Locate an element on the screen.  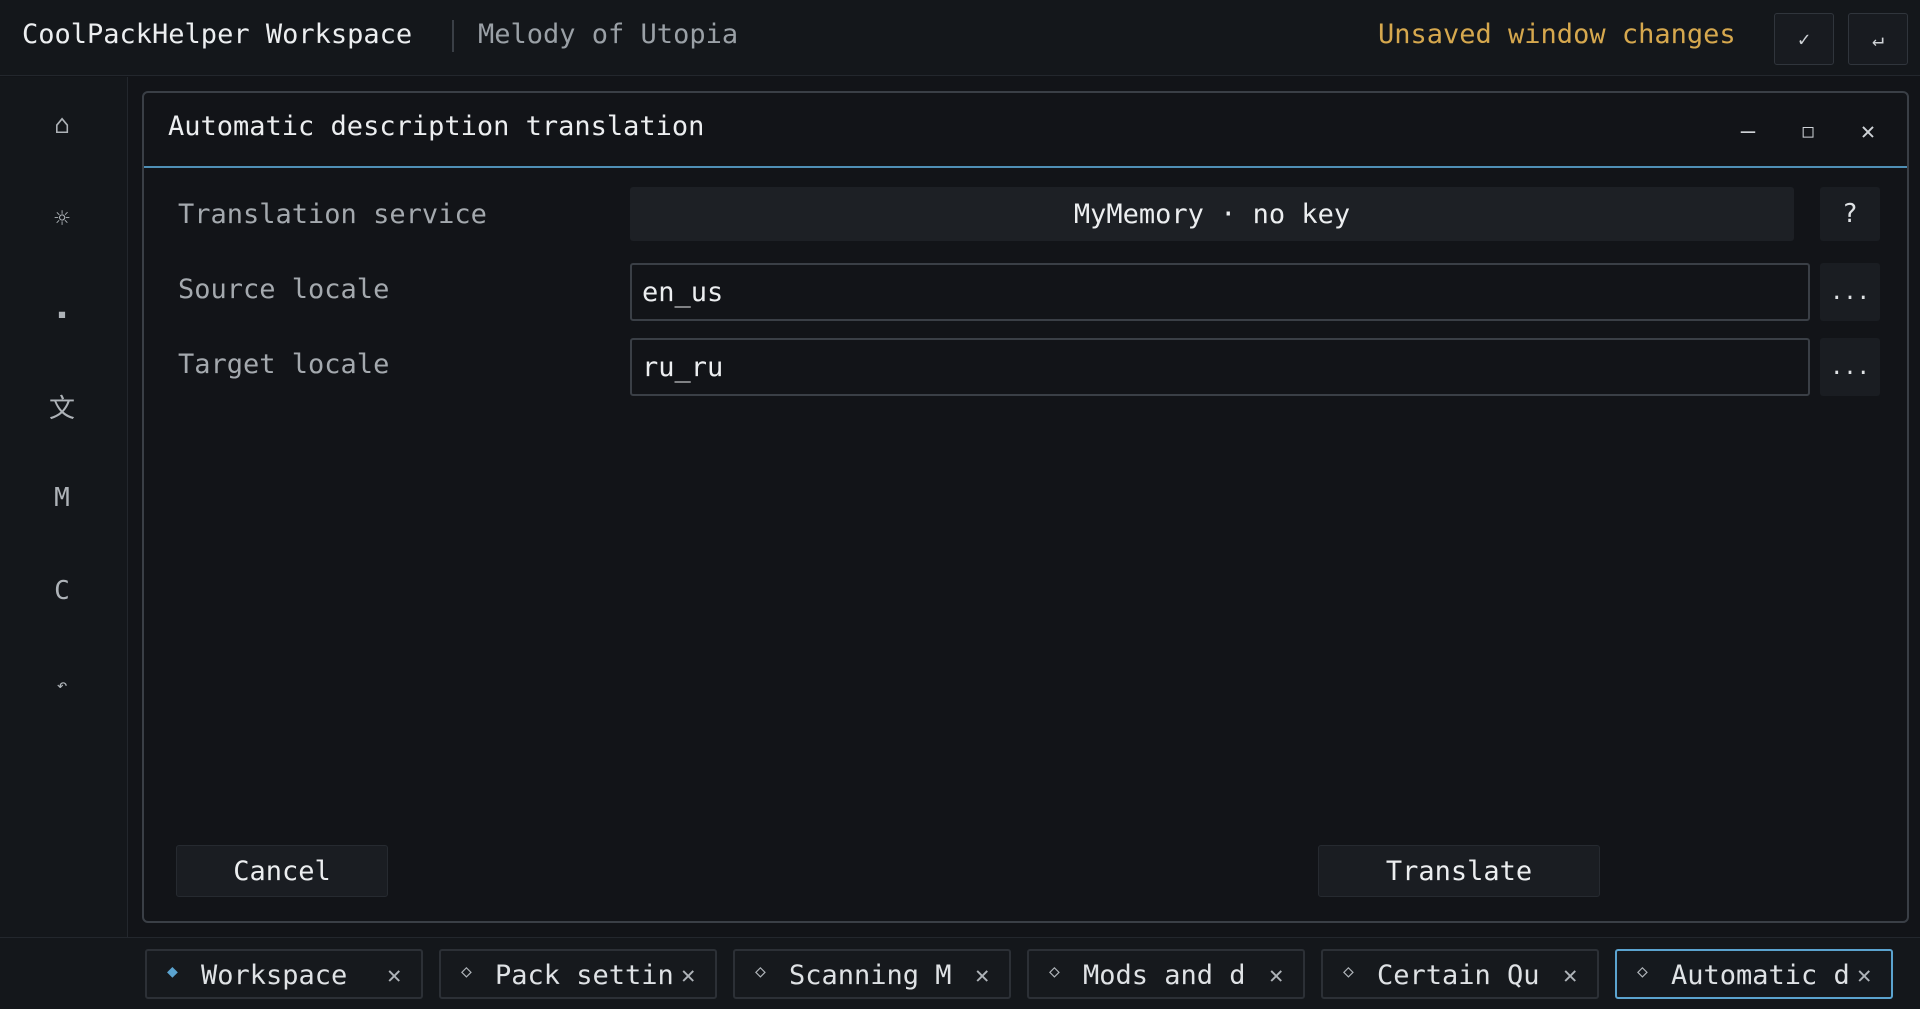
sidebar-item-translate: 文 is located at coordinates (62, 406).